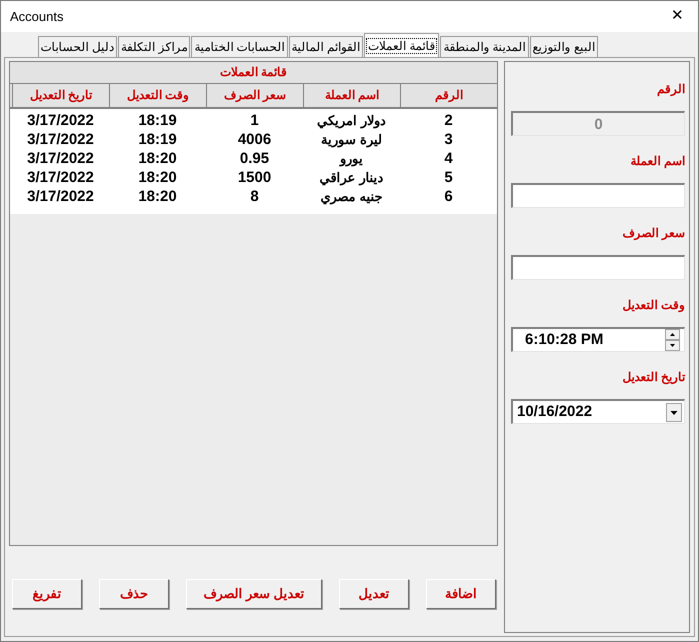  Describe the element at coordinates (677, 16) in the screenshot. I see `close-button: ✕` at that location.